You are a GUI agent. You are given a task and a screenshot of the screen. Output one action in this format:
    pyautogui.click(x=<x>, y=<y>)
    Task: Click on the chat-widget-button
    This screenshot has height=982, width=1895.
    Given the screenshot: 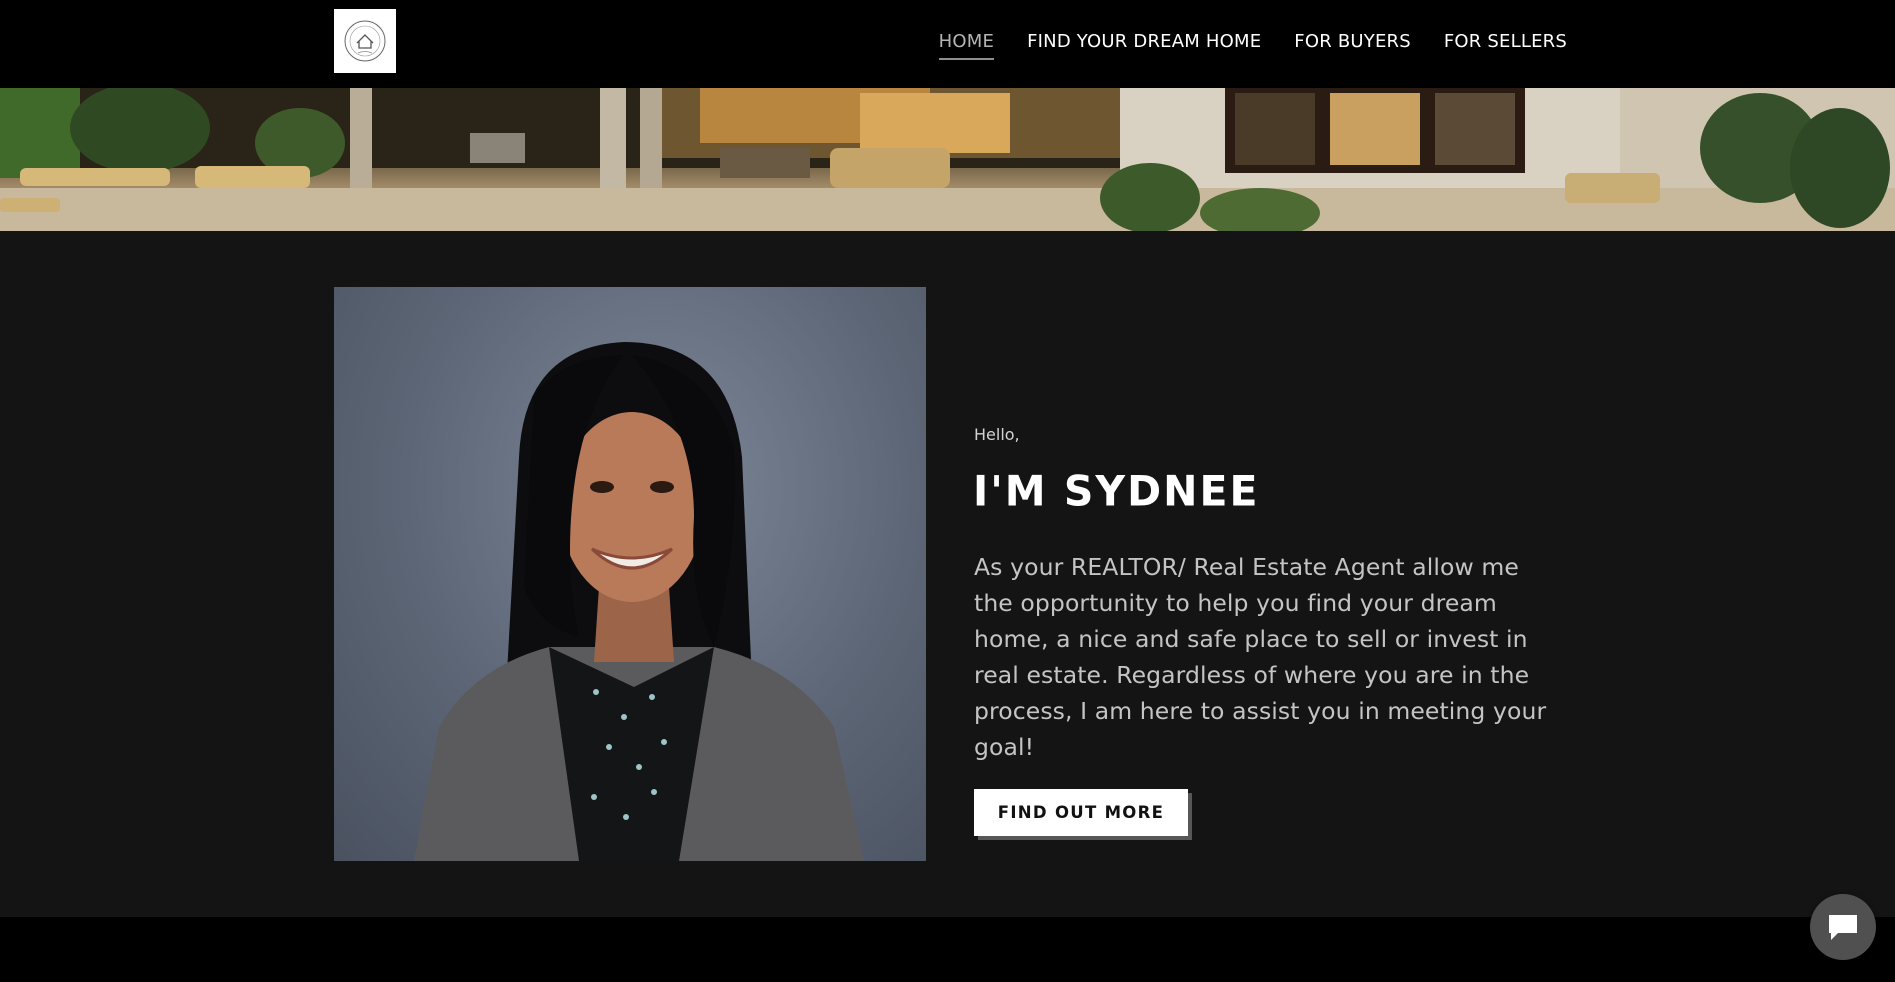 What is the action you would take?
    pyautogui.click(x=1843, y=927)
    